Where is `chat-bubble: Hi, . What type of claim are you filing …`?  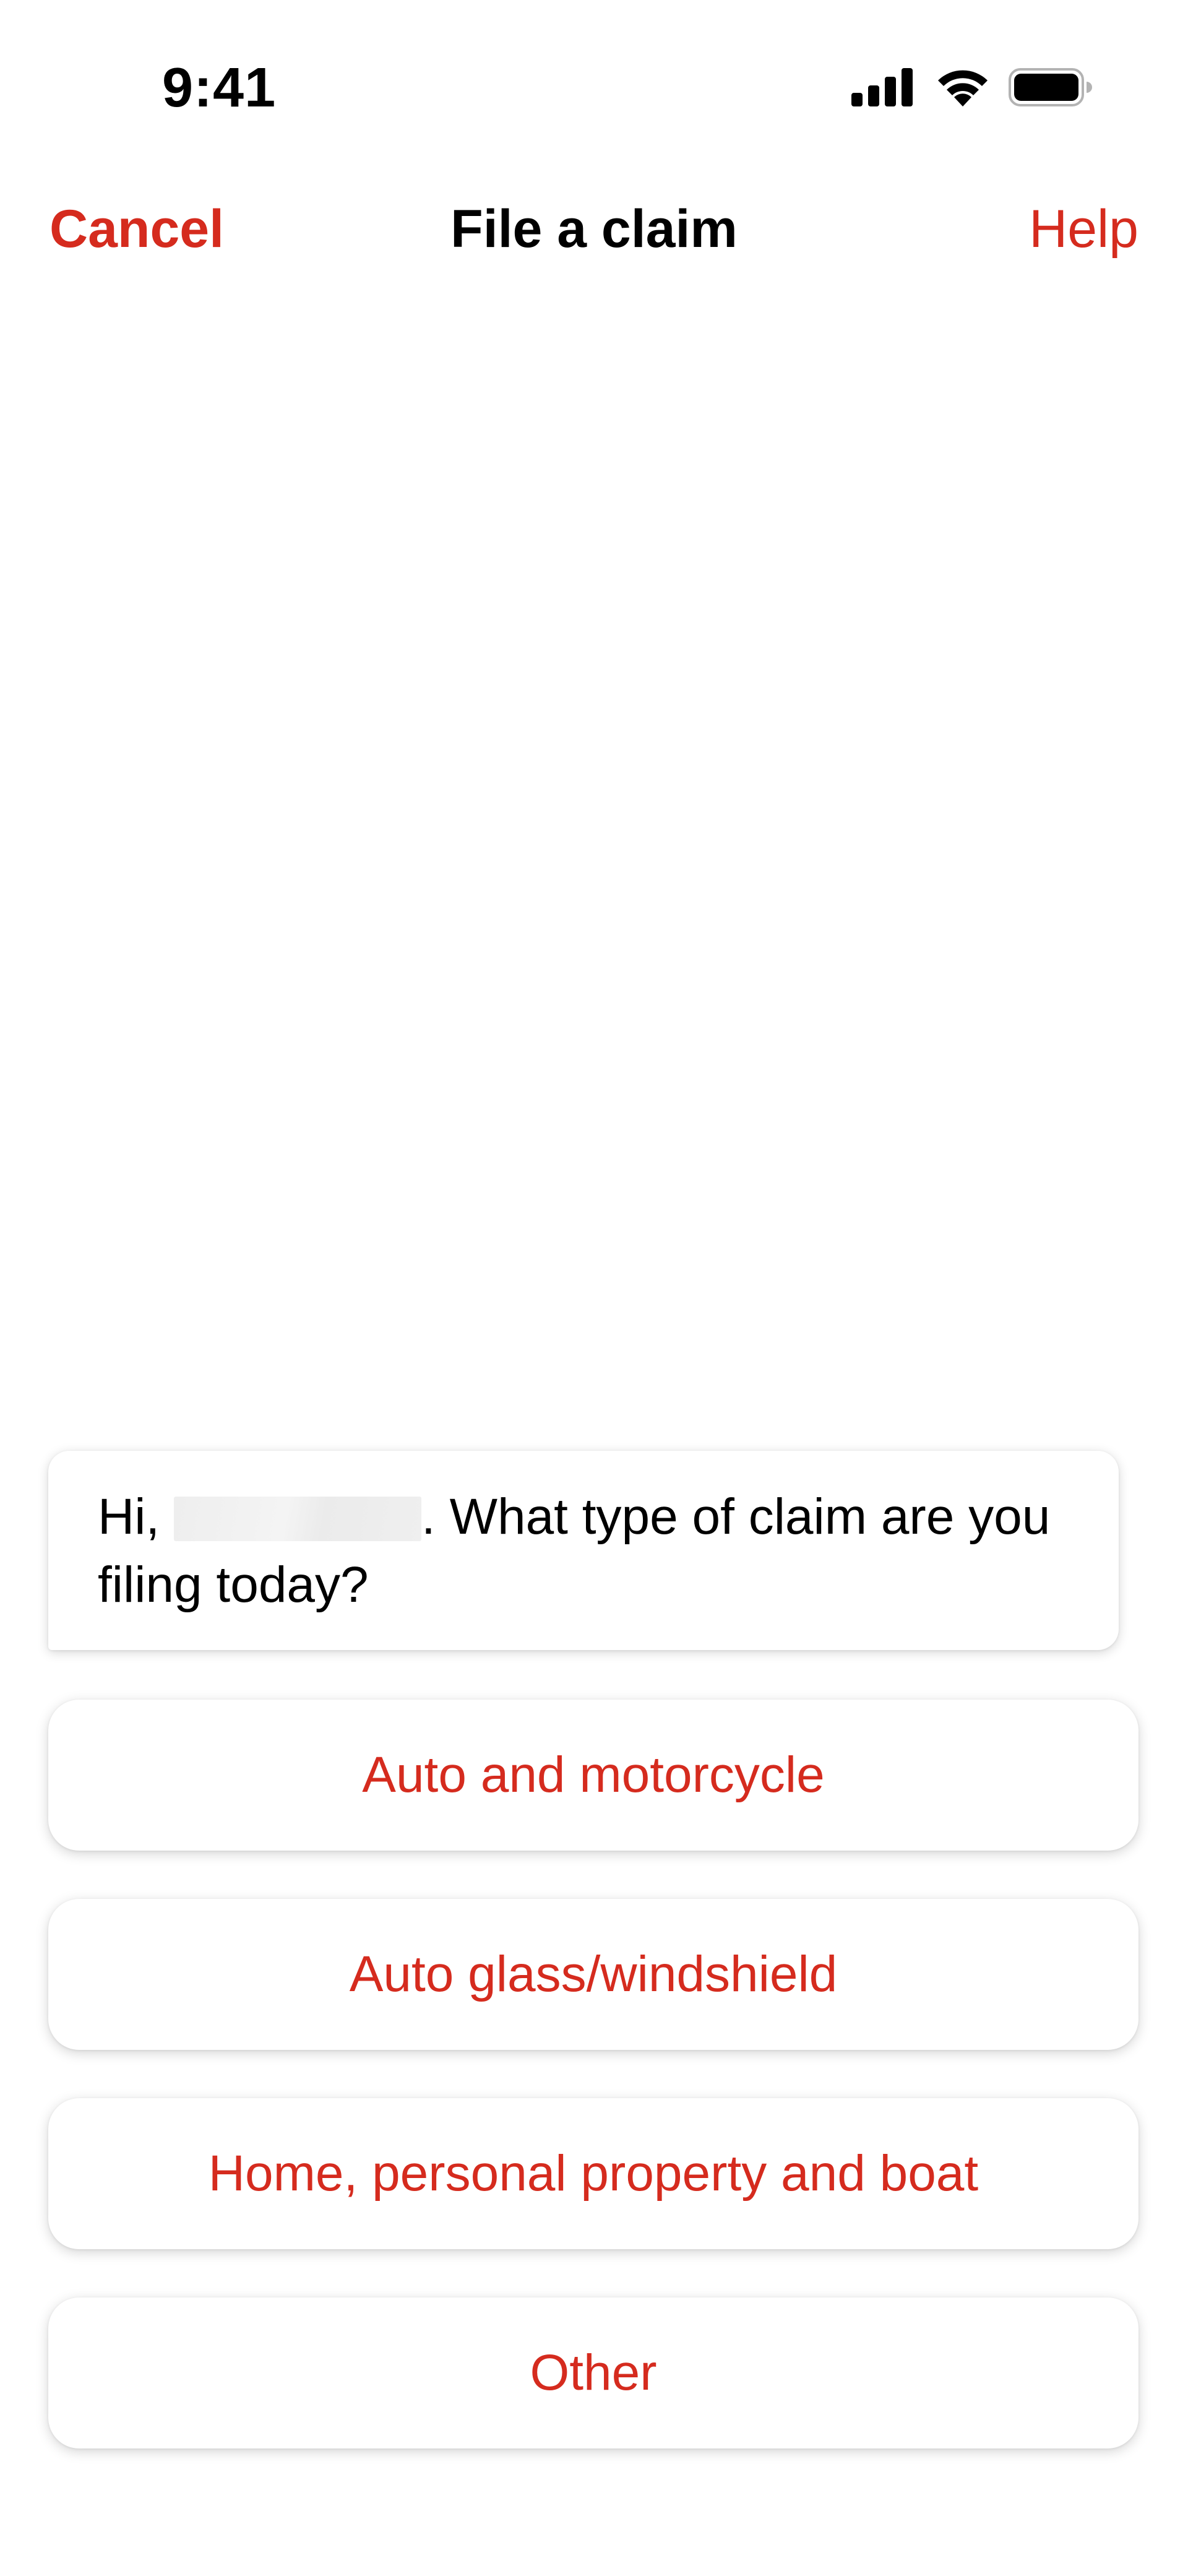
chat-bubble: Hi, . What type of claim are you filing … is located at coordinates (583, 1550).